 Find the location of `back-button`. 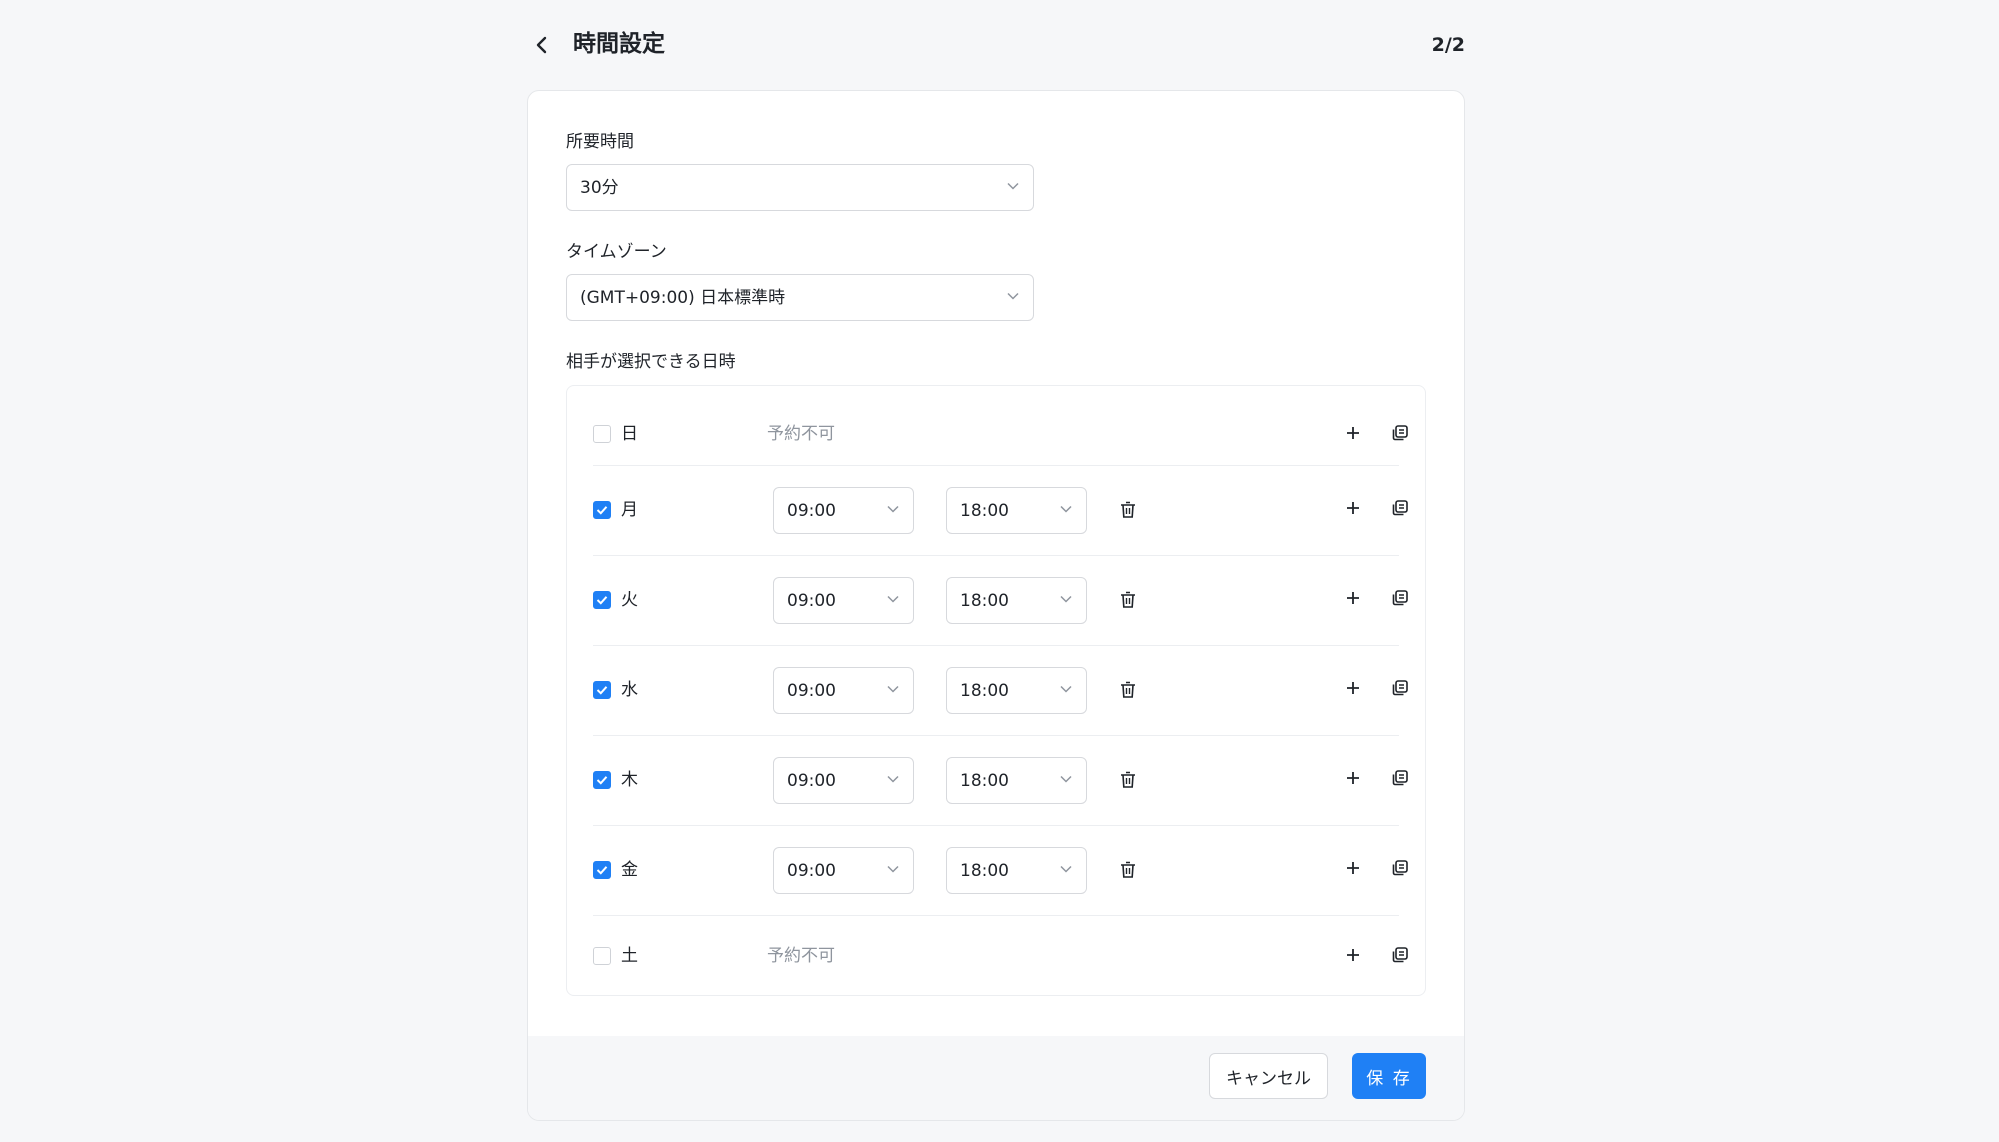

back-button is located at coordinates (542, 45).